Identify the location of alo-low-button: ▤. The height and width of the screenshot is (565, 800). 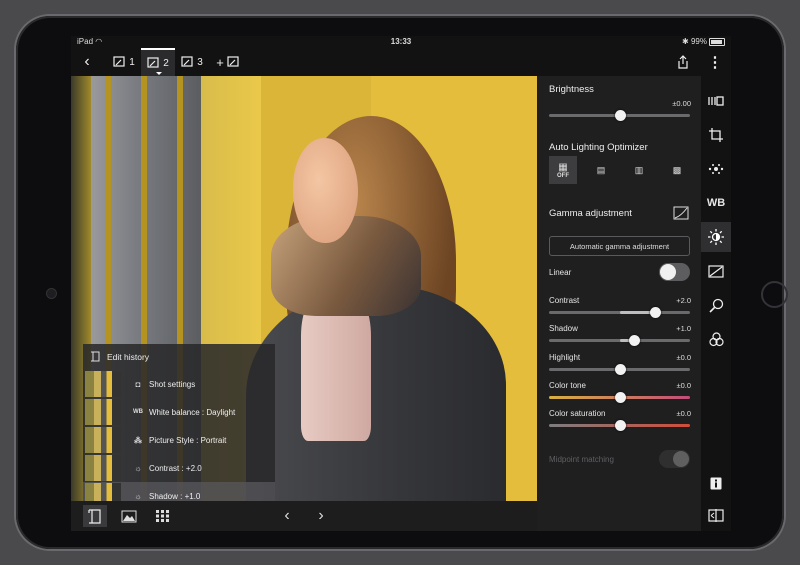
(601, 170).